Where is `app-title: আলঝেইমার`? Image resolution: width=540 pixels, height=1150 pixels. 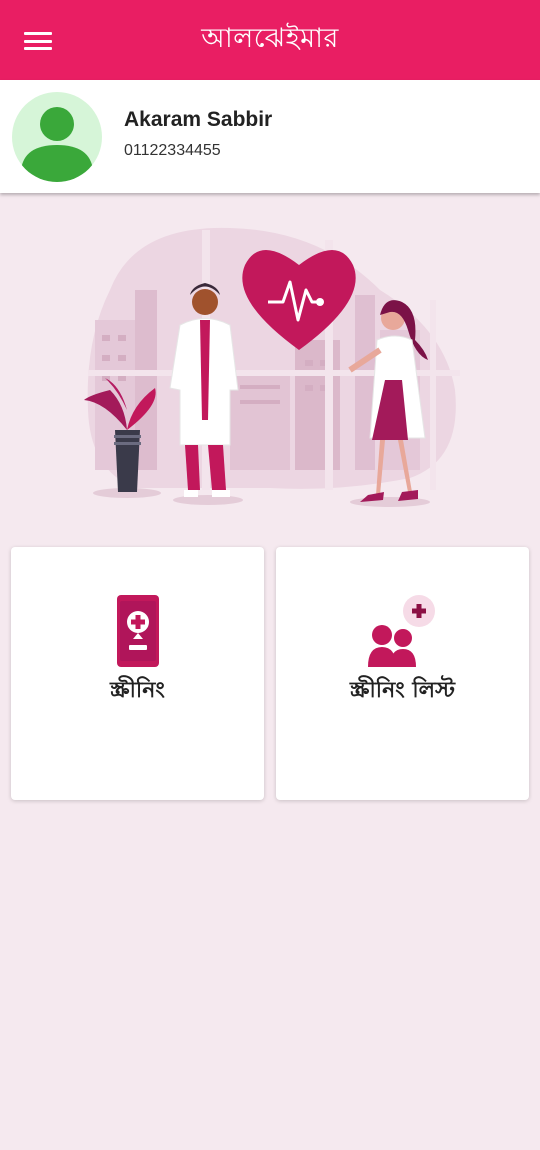
app-title: আলঝেইমার is located at coordinates (270, 38).